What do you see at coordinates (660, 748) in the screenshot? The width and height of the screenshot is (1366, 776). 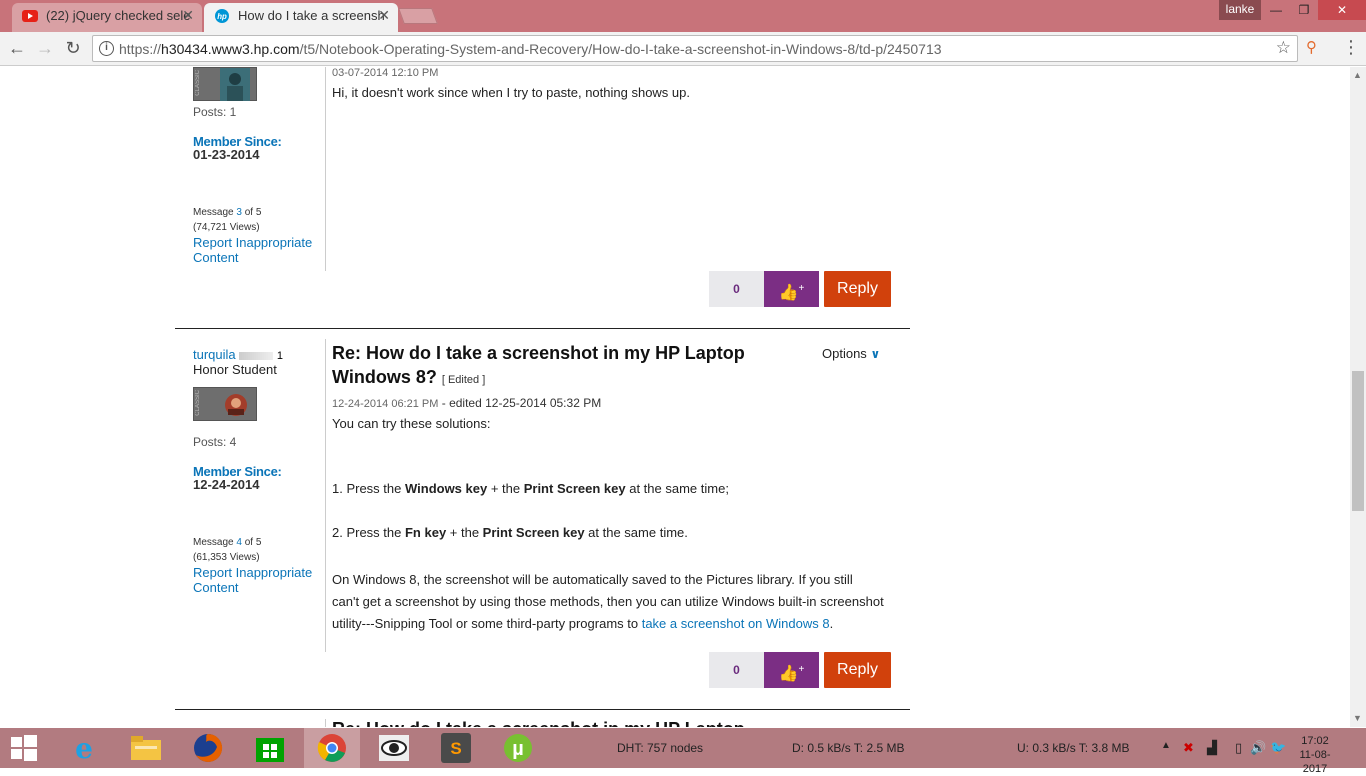 I see `dht-status: DHT: 757 nodes` at bounding box center [660, 748].